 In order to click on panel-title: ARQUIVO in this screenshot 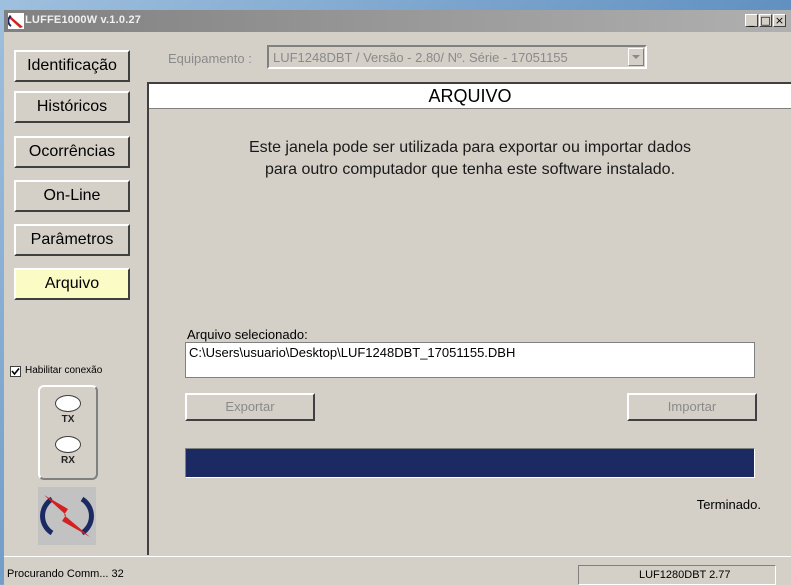, I will do `click(470, 96)`.